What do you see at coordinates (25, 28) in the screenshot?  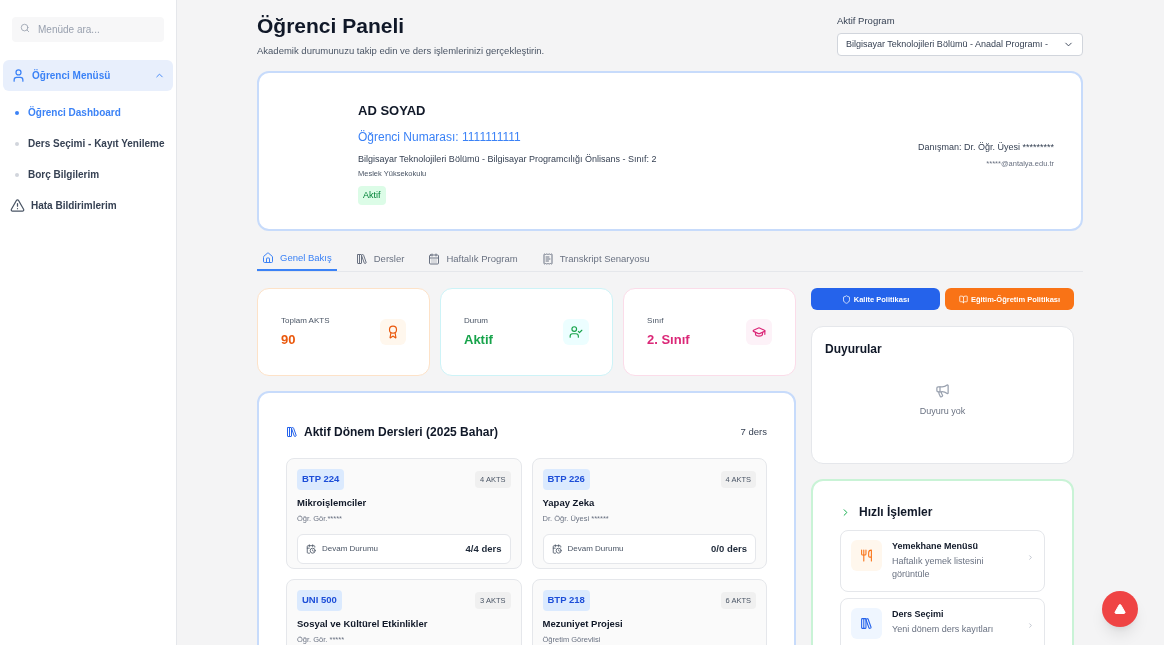 I see `search-icon` at bounding box center [25, 28].